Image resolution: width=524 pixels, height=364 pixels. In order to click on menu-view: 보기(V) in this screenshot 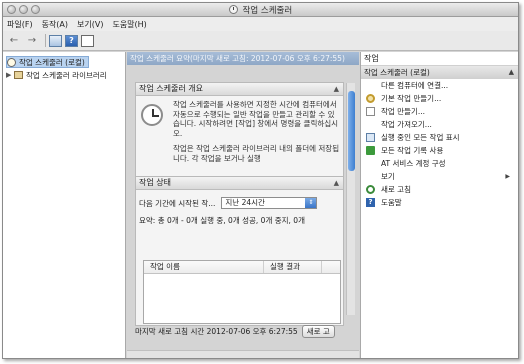, I will do `click(90, 24)`.